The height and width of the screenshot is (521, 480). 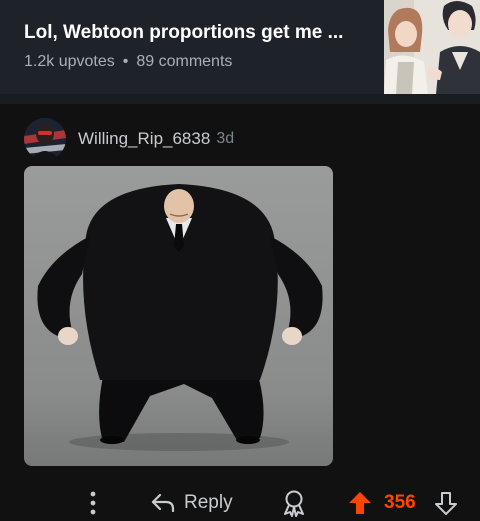 I want to click on more-options-icon, so click(x=93, y=503).